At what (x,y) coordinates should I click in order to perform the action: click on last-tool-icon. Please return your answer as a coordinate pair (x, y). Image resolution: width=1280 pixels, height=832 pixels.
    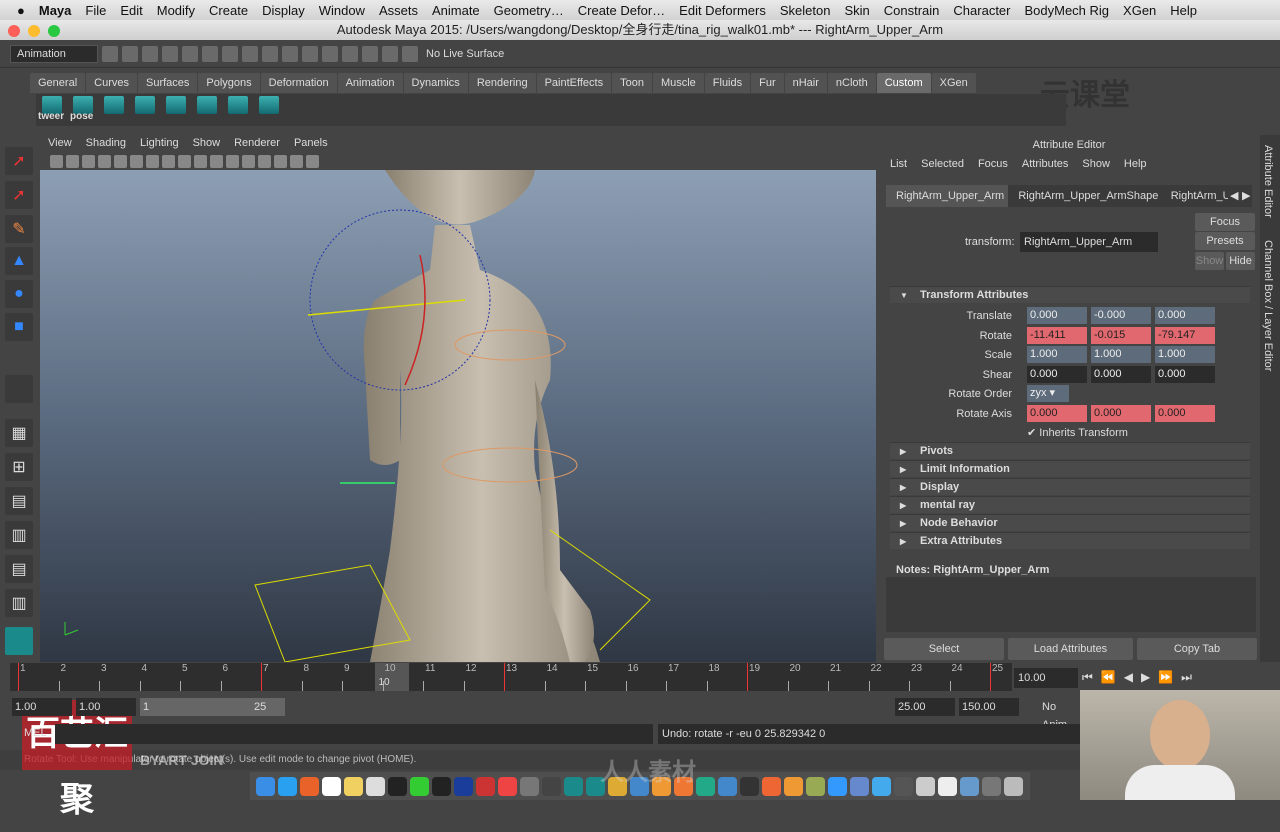
    Looking at the image, I should click on (19, 389).